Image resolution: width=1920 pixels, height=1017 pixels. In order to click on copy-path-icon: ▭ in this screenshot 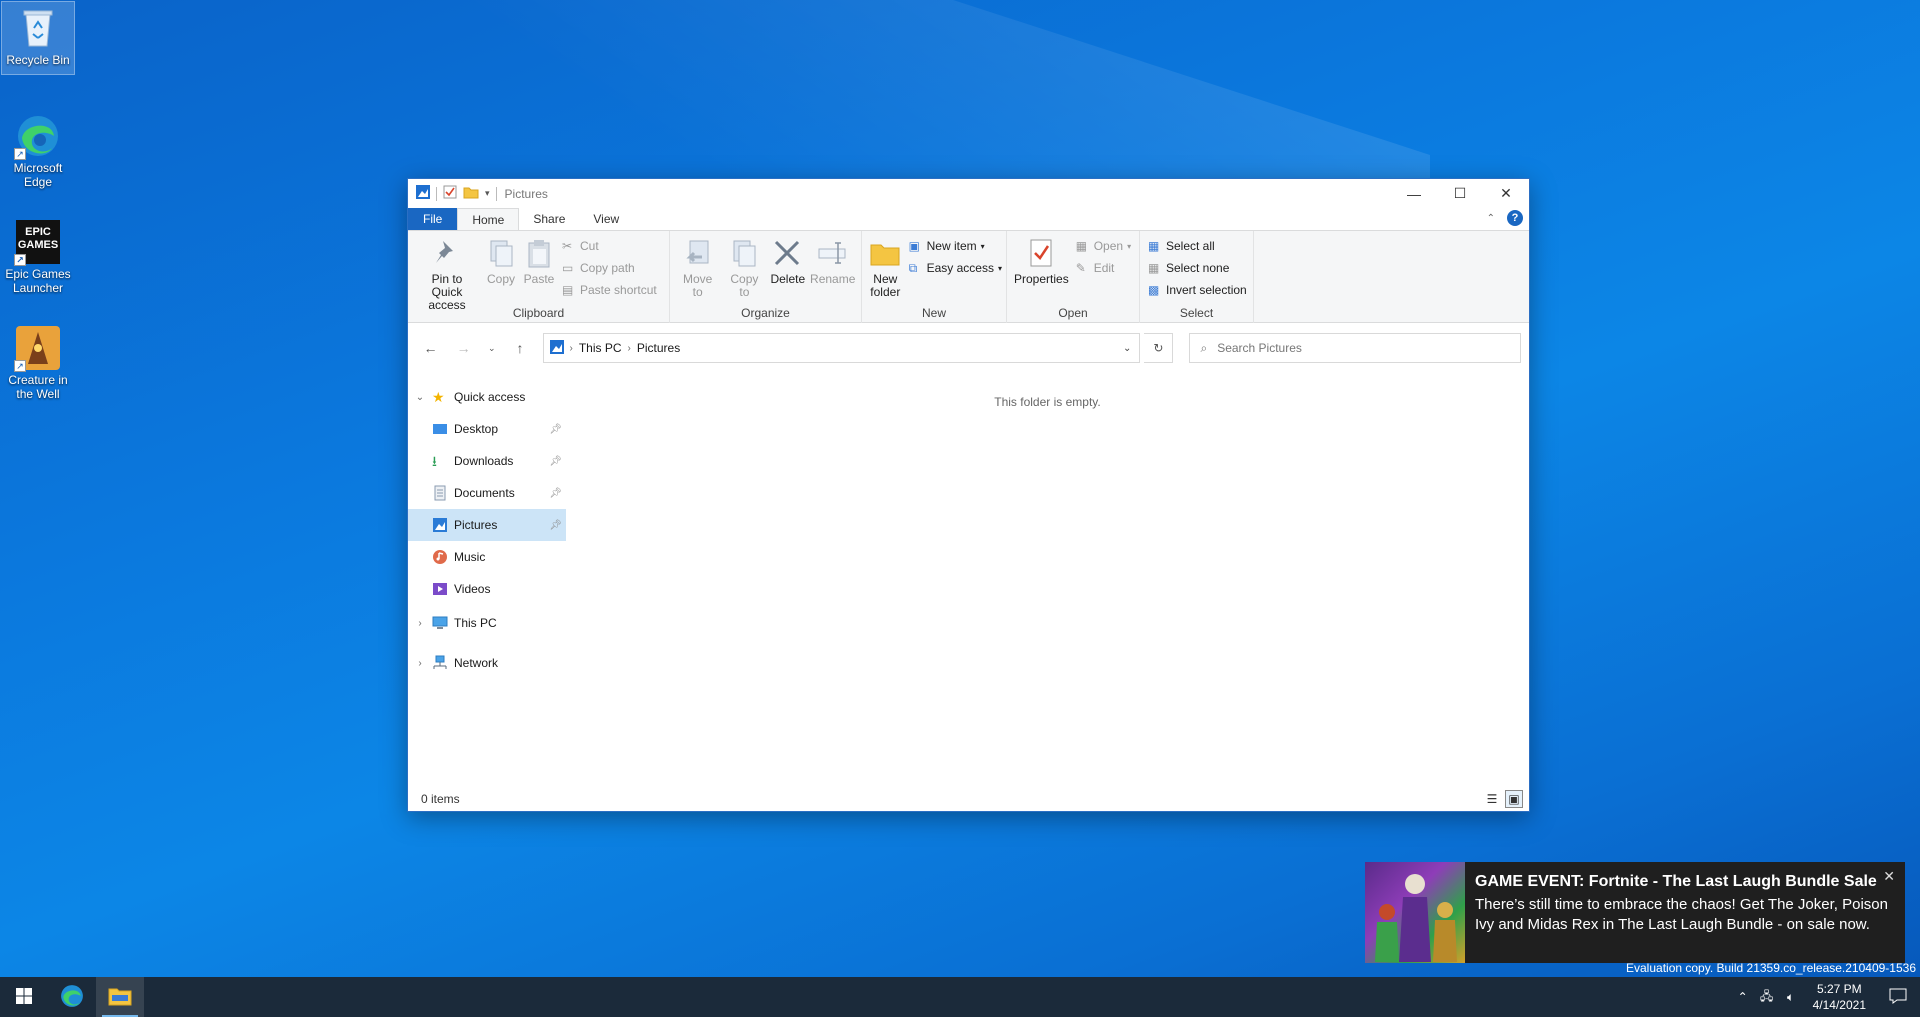, I will do `click(568, 268)`.